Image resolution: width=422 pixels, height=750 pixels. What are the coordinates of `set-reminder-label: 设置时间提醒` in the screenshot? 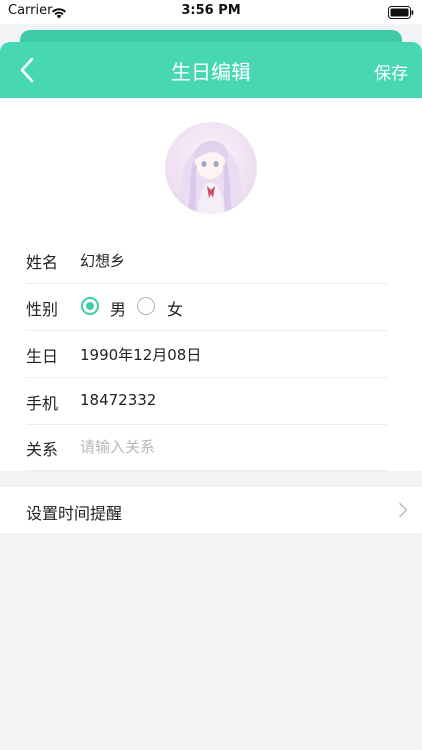 It's located at (74, 513).